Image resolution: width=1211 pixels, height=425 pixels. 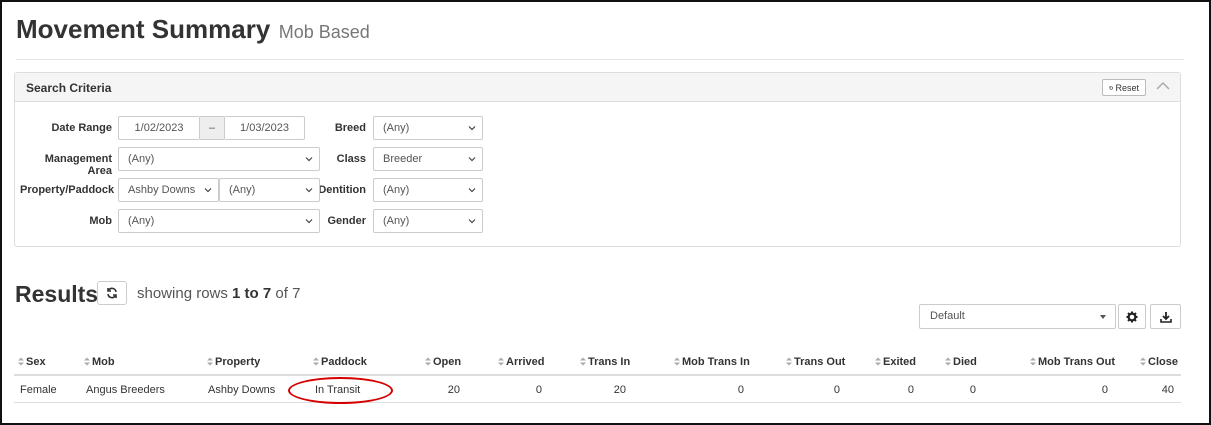 What do you see at coordinates (1111, 87) in the screenshot?
I see `reset-icon` at bounding box center [1111, 87].